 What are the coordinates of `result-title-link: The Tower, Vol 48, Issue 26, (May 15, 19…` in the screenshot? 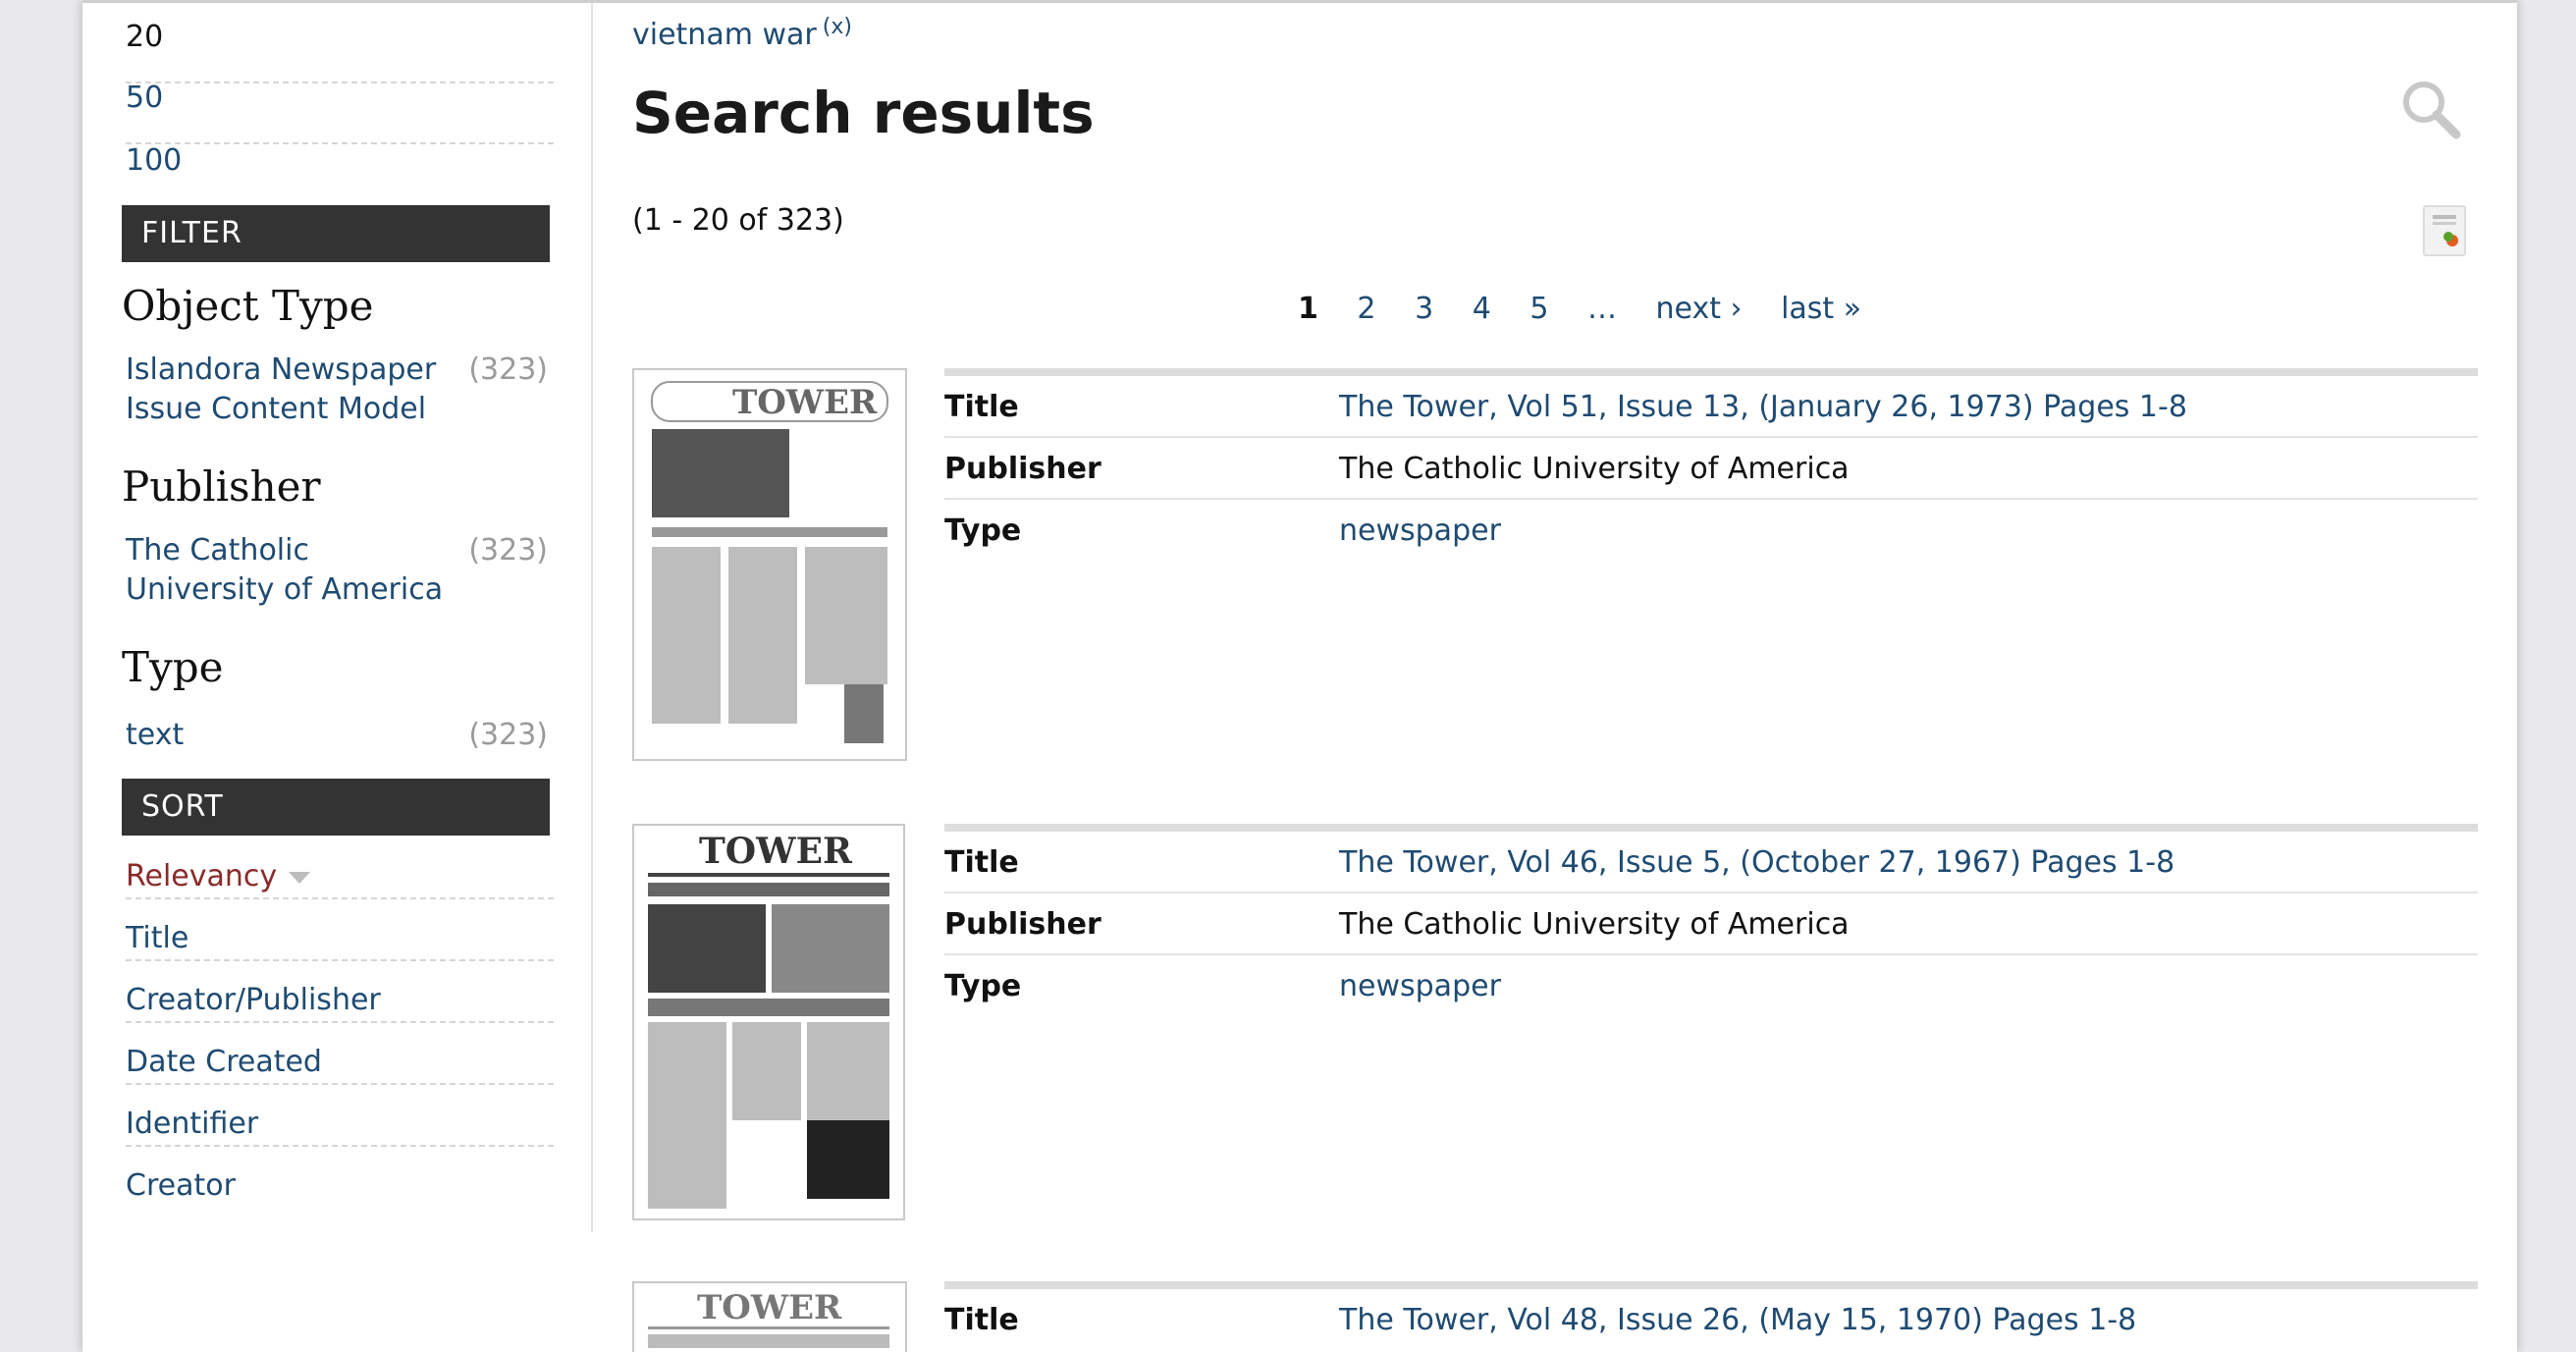 It's located at (1737, 1320).